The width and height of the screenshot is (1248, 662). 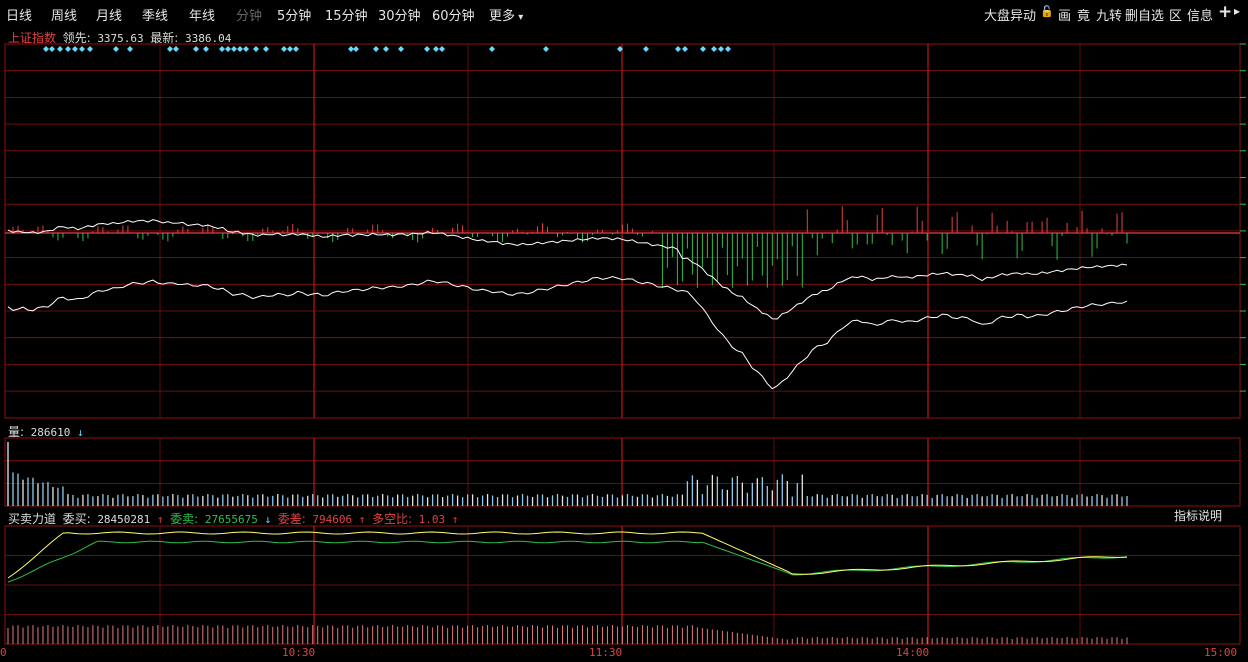 I want to click on lead-label: 领先:, so click(x=76, y=38).